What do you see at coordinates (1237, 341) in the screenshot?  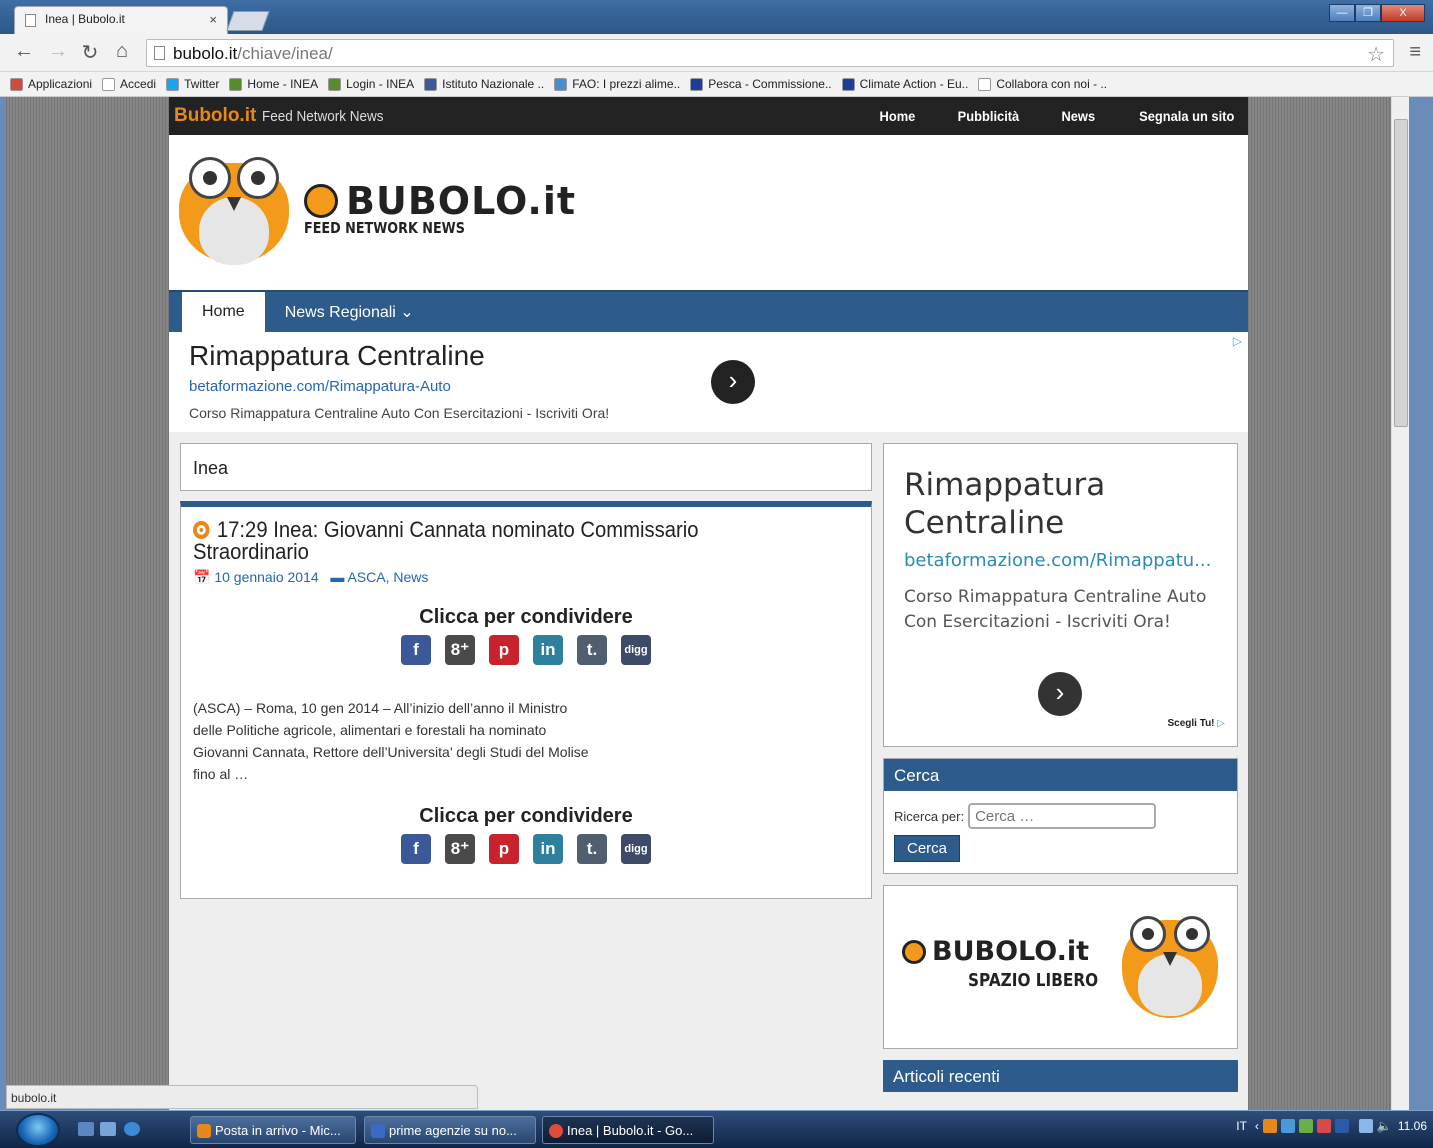 I see `adchoices-icon: ▷` at bounding box center [1237, 341].